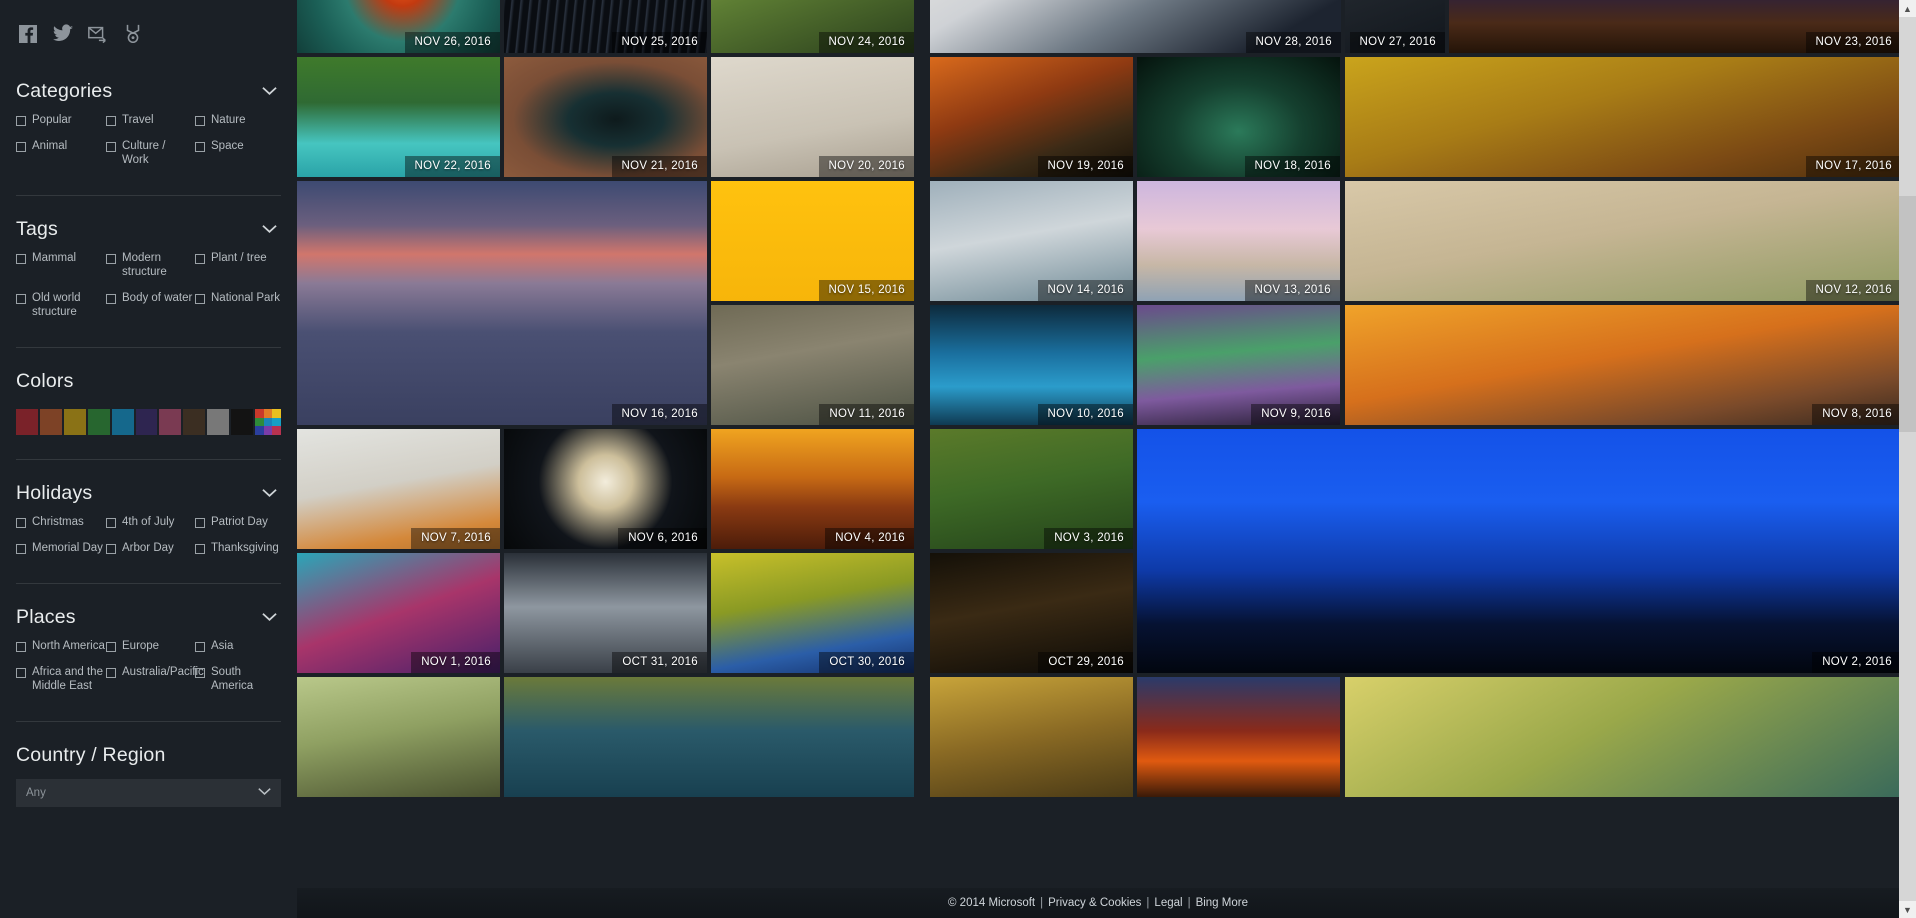 The image size is (1916, 918). What do you see at coordinates (605, 26) in the screenshot?
I see `gallery-tile: NOV 25, 2016` at bounding box center [605, 26].